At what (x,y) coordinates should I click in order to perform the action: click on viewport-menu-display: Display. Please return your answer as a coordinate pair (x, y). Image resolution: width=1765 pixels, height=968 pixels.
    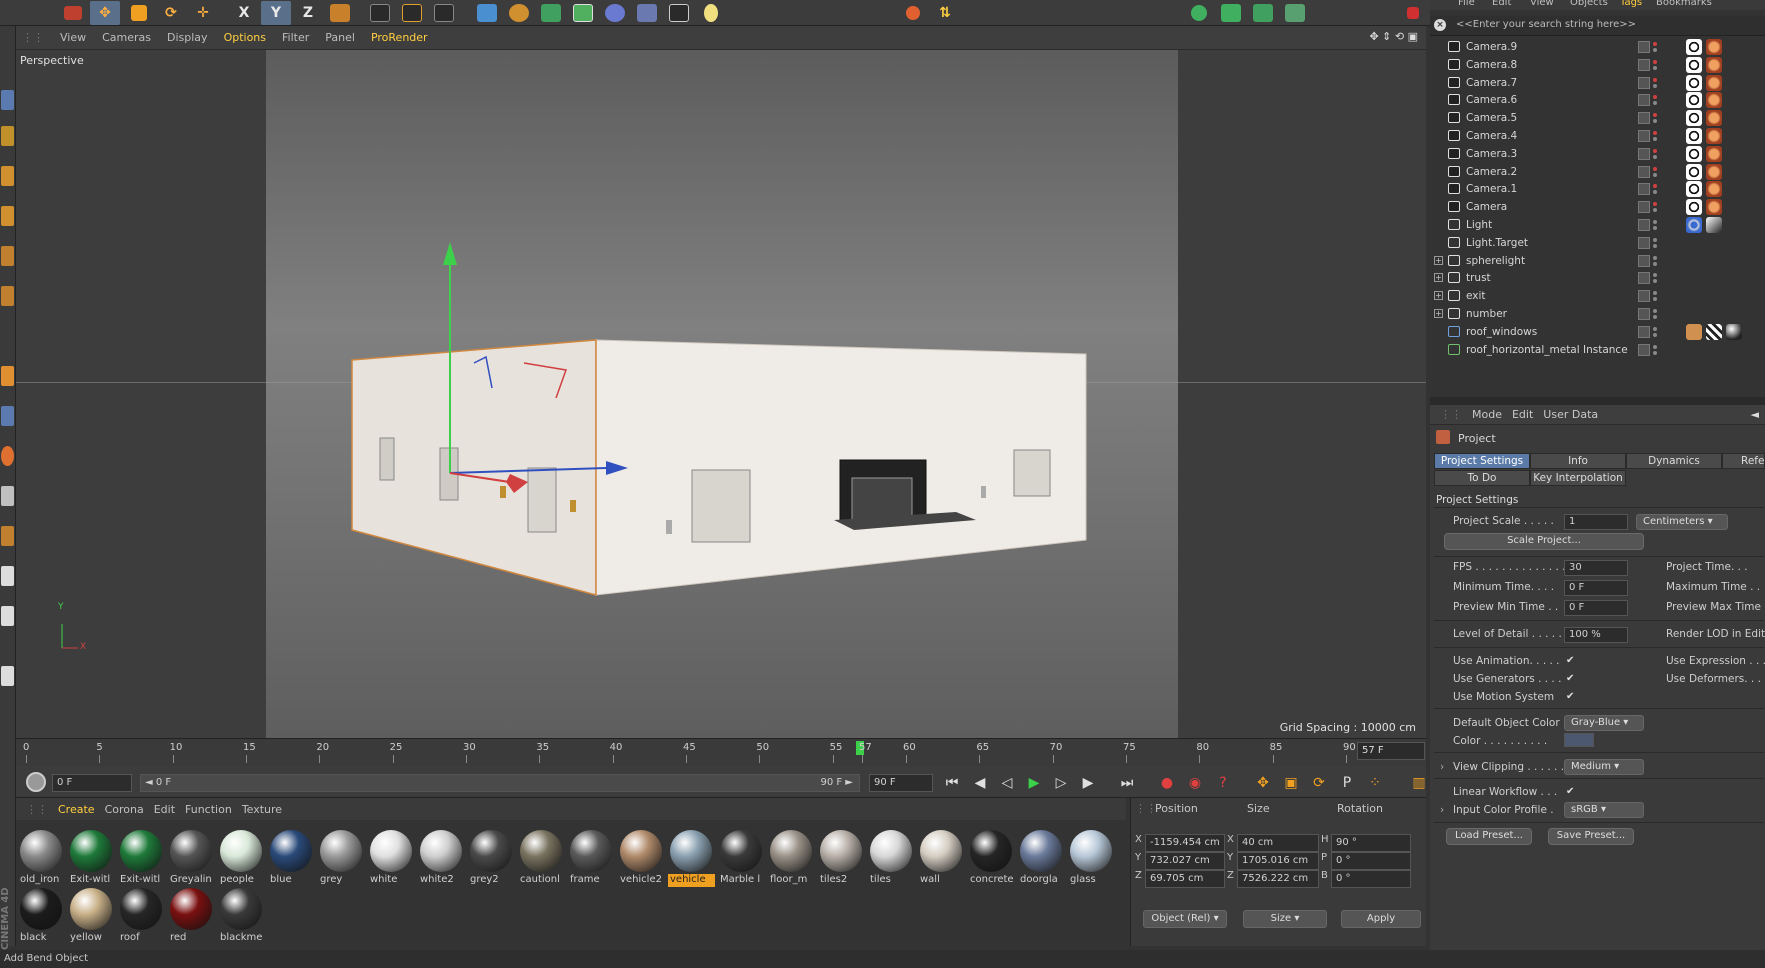
    Looking at the image, I should click on (187, 37).